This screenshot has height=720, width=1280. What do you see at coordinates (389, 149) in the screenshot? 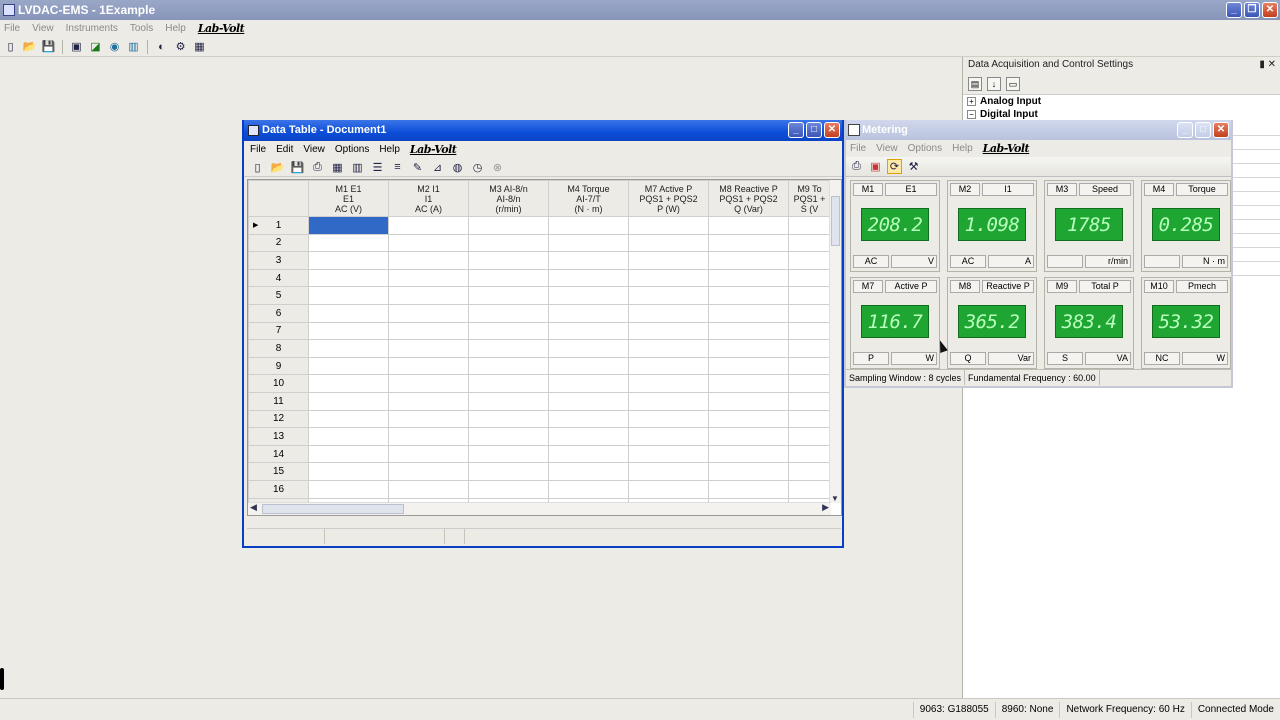
I see `menu-help: Help` at bounding box center [389, 149].